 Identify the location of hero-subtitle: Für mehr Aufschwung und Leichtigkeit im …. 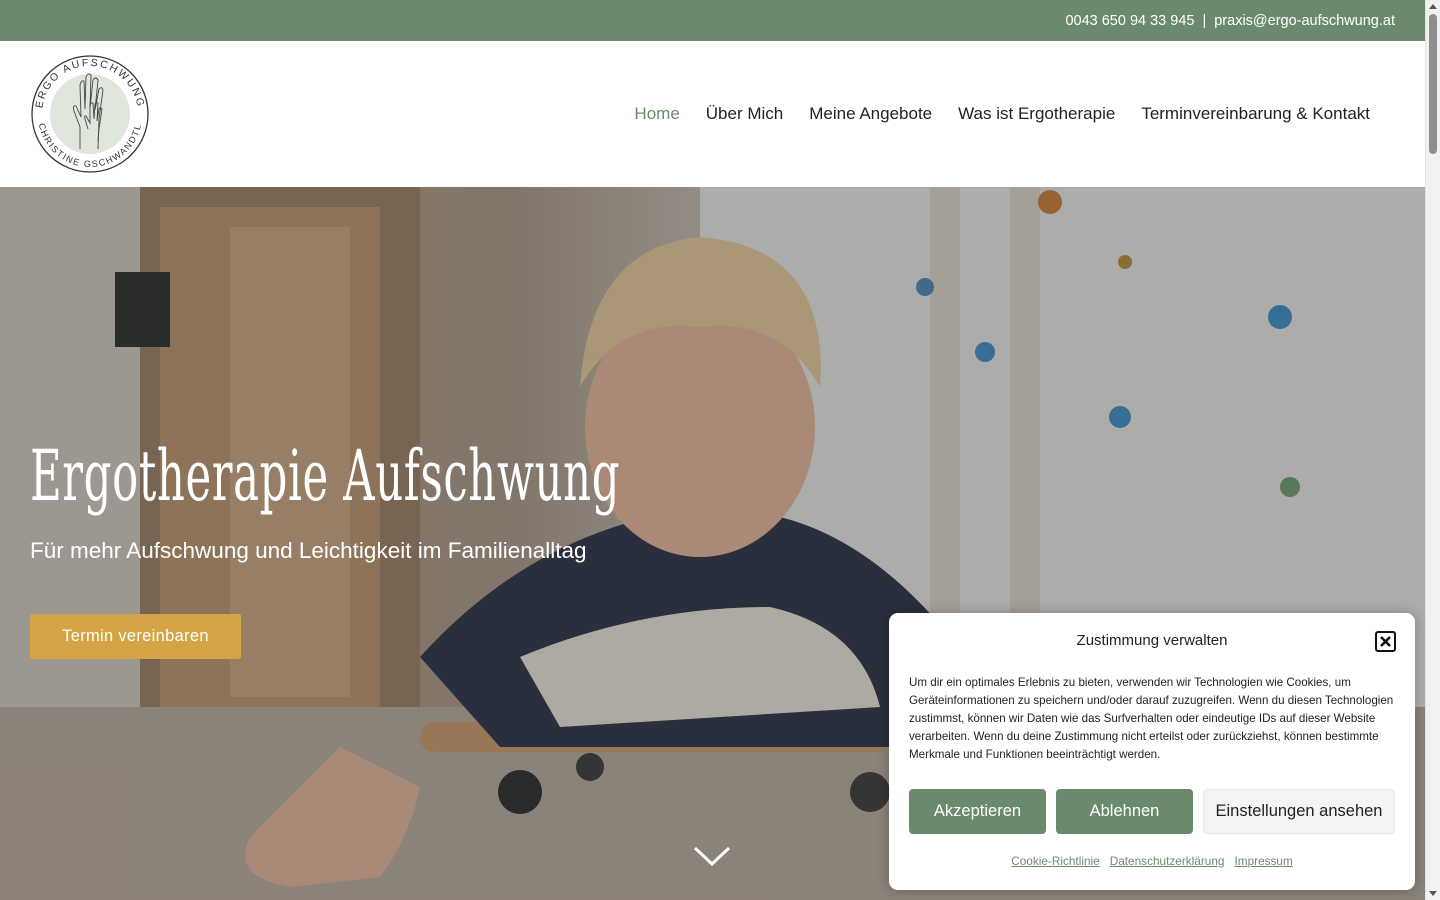
(308, 550).